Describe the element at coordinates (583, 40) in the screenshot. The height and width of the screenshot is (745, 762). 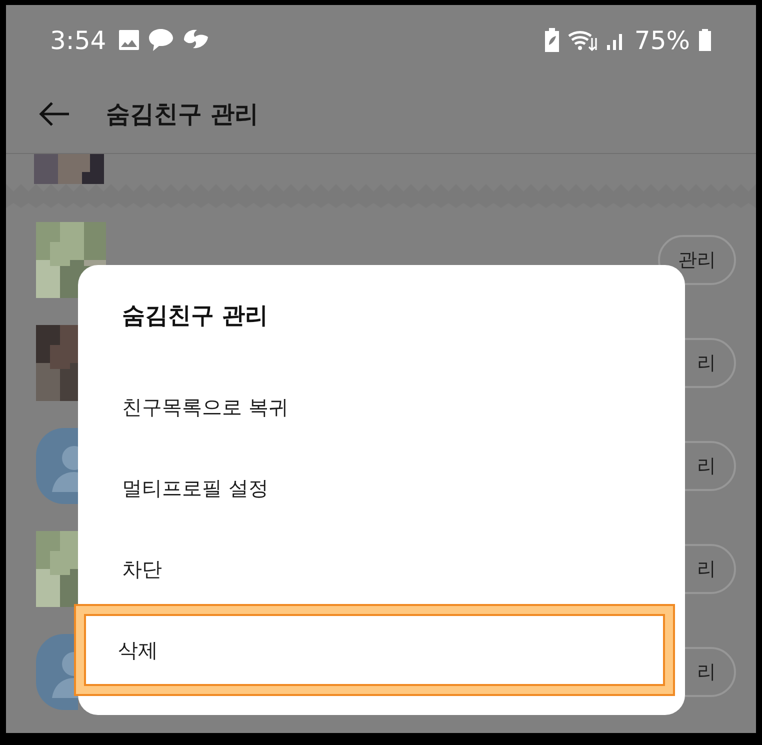
I see `wifi-icon` at that location.